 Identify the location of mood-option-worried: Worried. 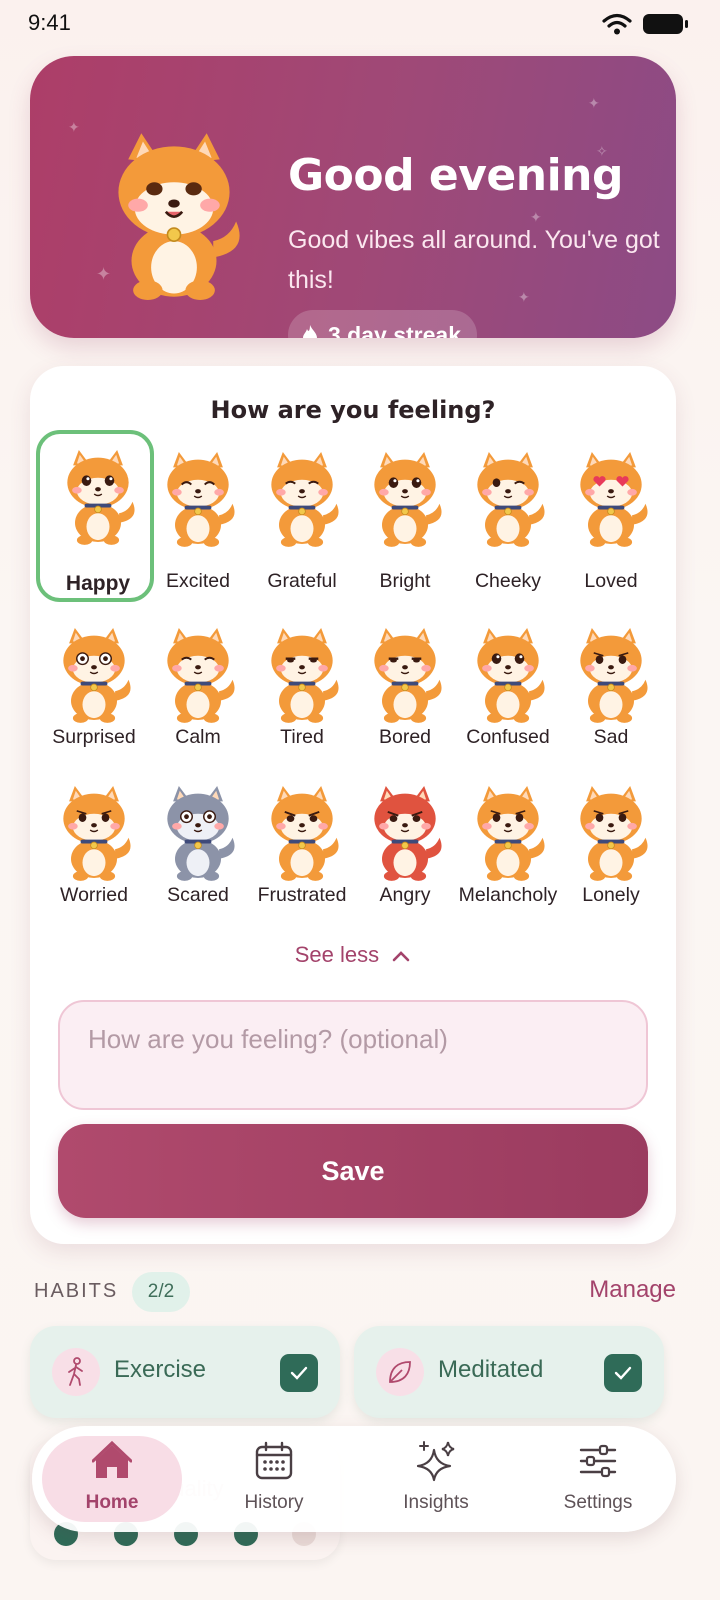
(94, 850).